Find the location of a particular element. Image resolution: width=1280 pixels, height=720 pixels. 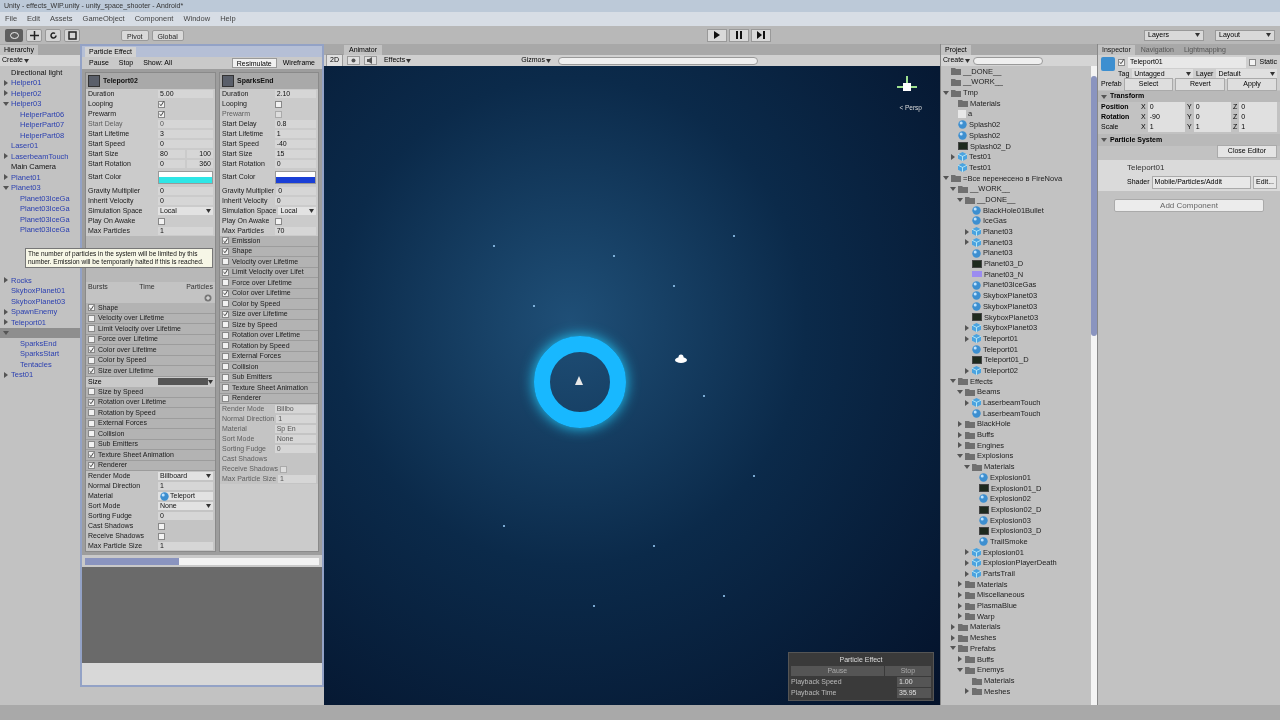

add-icon is located at coordinates (208, 297).